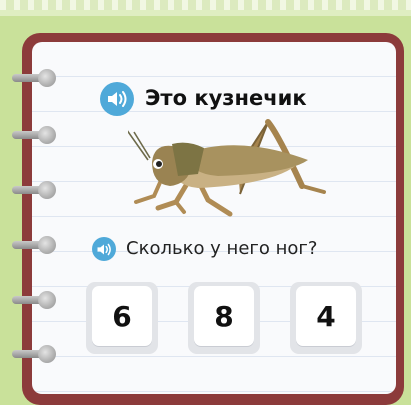 This screenshot has width=411, height=405. What do you see at coordinates (205, 5) in the screenshot?
I see `background-pattern` at bounding box center [205, 5].